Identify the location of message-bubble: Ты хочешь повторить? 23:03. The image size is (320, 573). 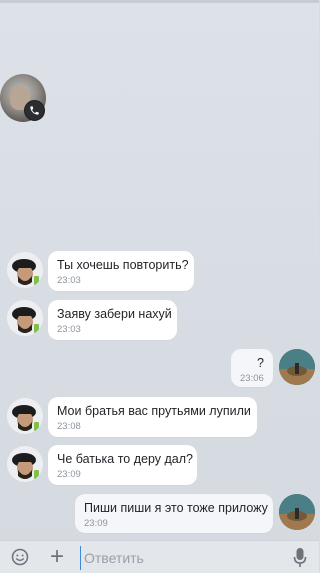
(121, 271).